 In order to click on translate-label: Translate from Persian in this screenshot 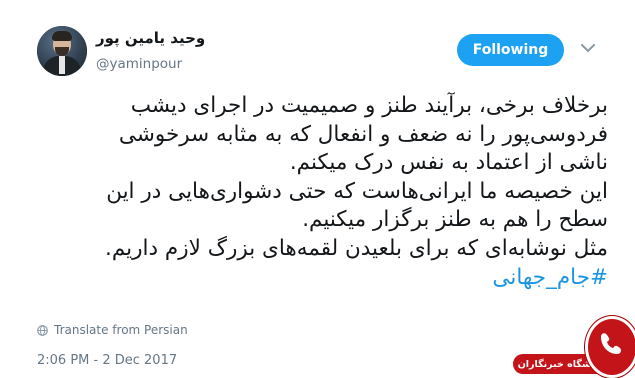, I will do `click(121, 330)`.